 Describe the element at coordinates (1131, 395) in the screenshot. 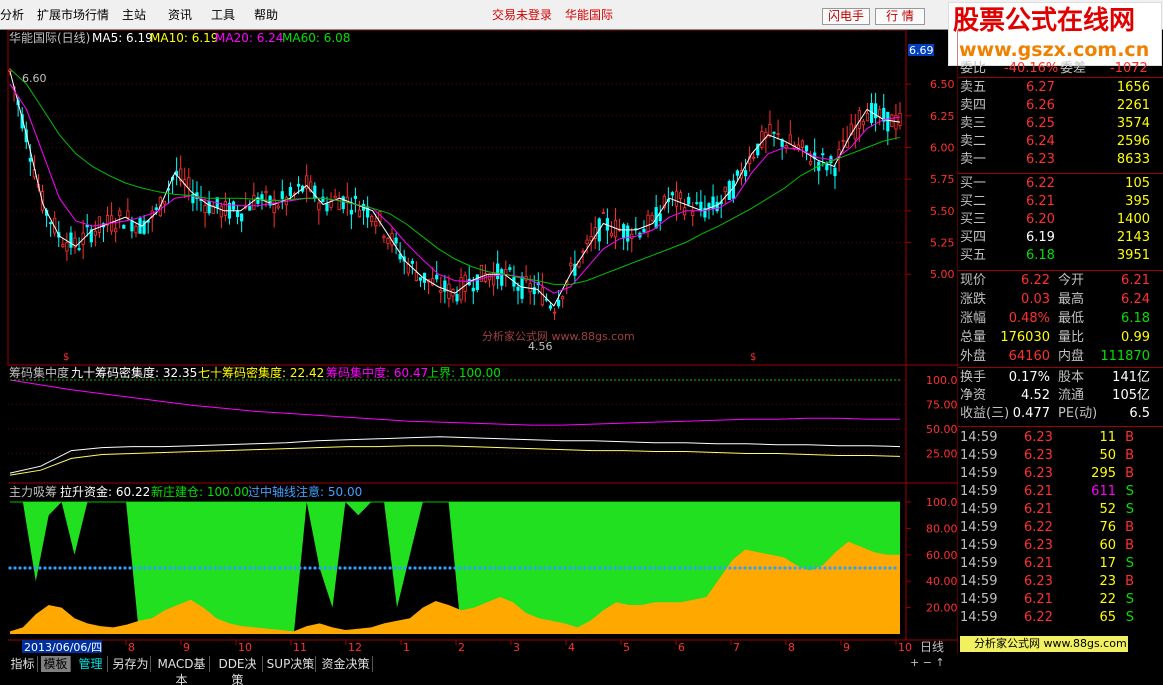

I see `fund-value: 105亿` at that location.